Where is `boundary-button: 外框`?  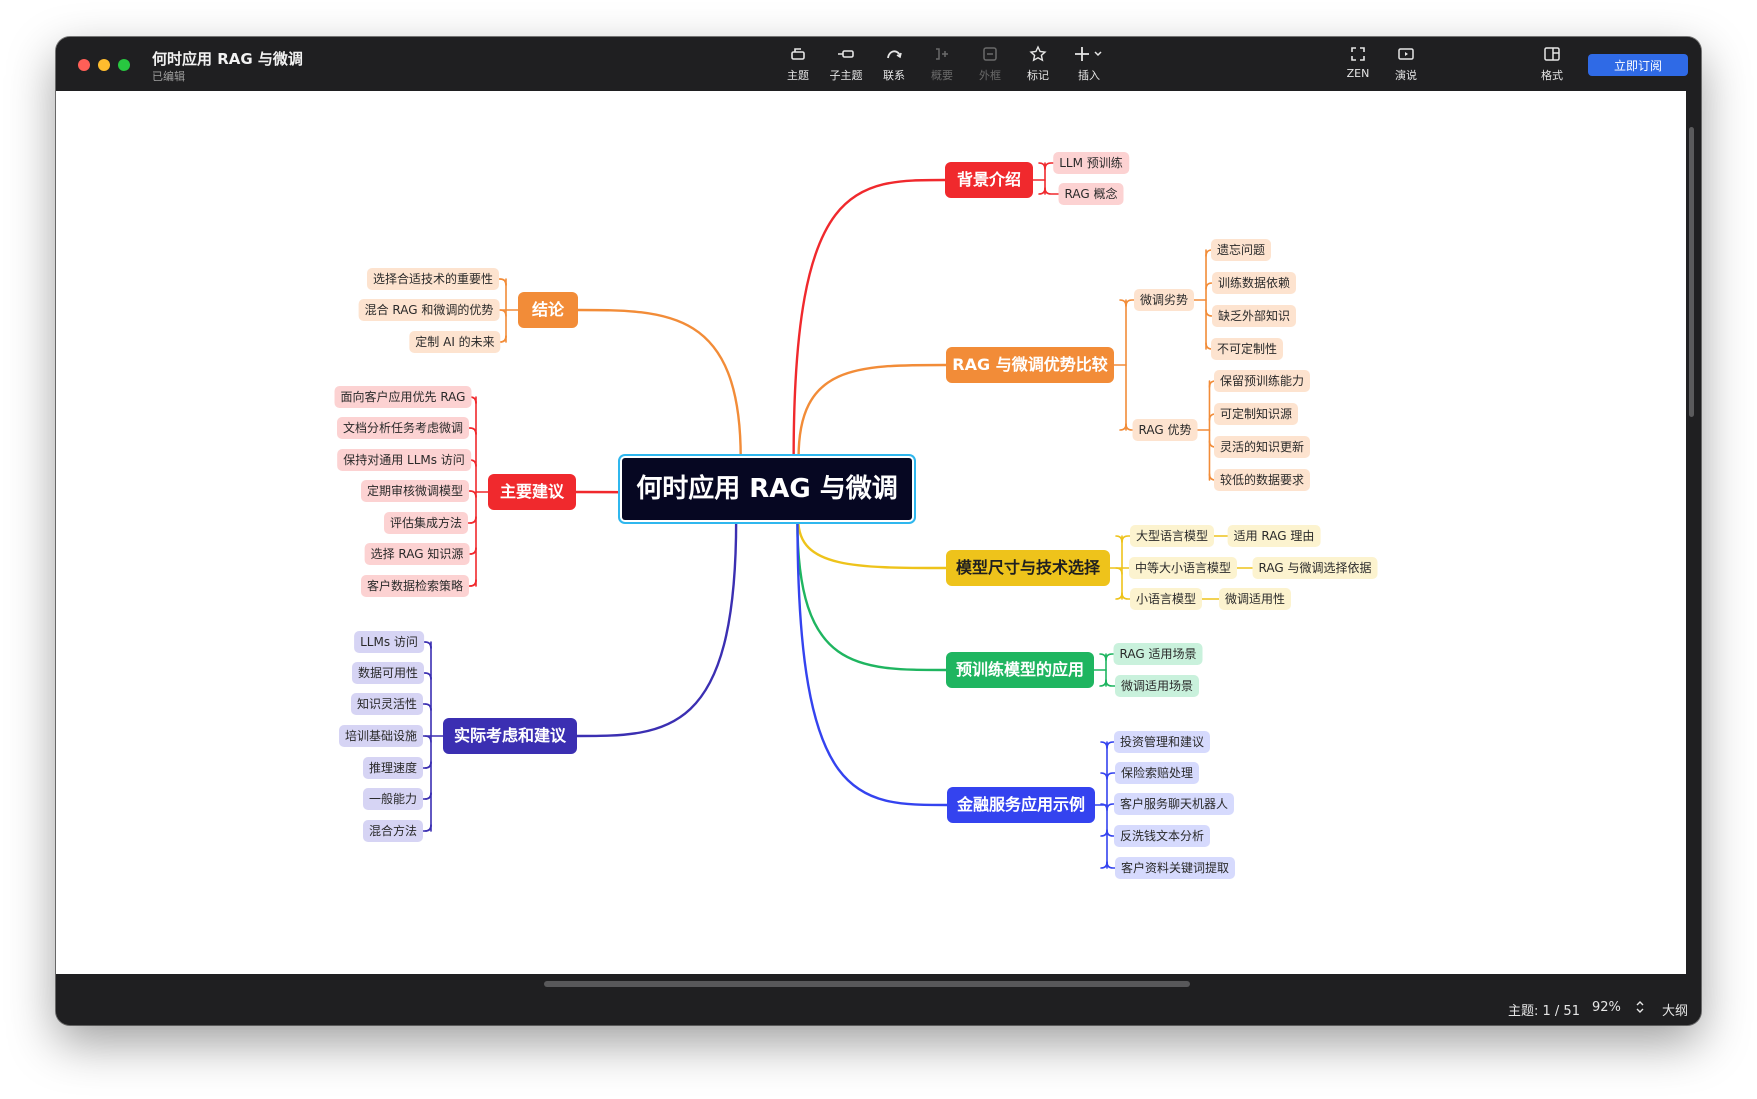
boundary-button: 外框 is located at coordinates (990, 66).